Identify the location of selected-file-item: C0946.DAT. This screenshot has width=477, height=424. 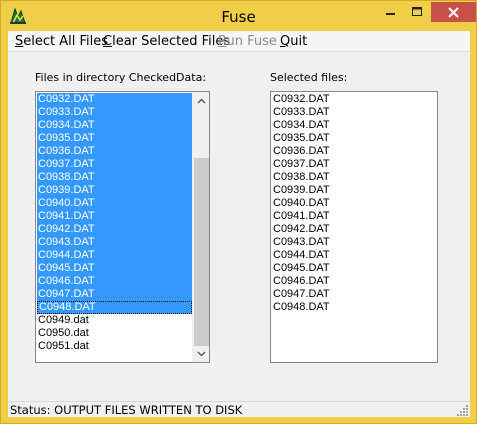
(354, 281).